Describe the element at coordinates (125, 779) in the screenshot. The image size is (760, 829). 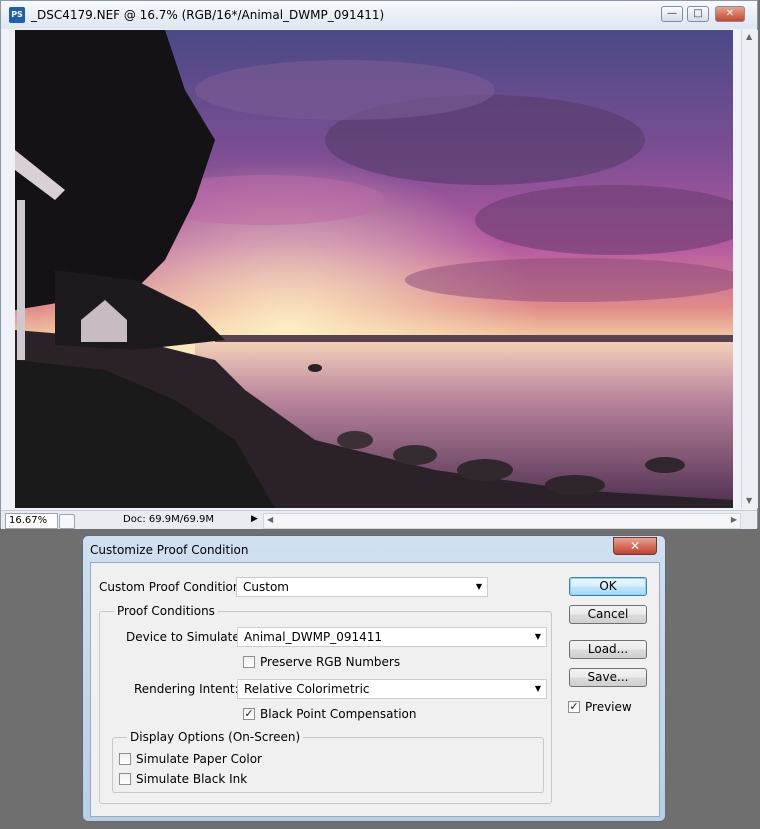
I see `simulate-black-ink-checkbox` at that location.